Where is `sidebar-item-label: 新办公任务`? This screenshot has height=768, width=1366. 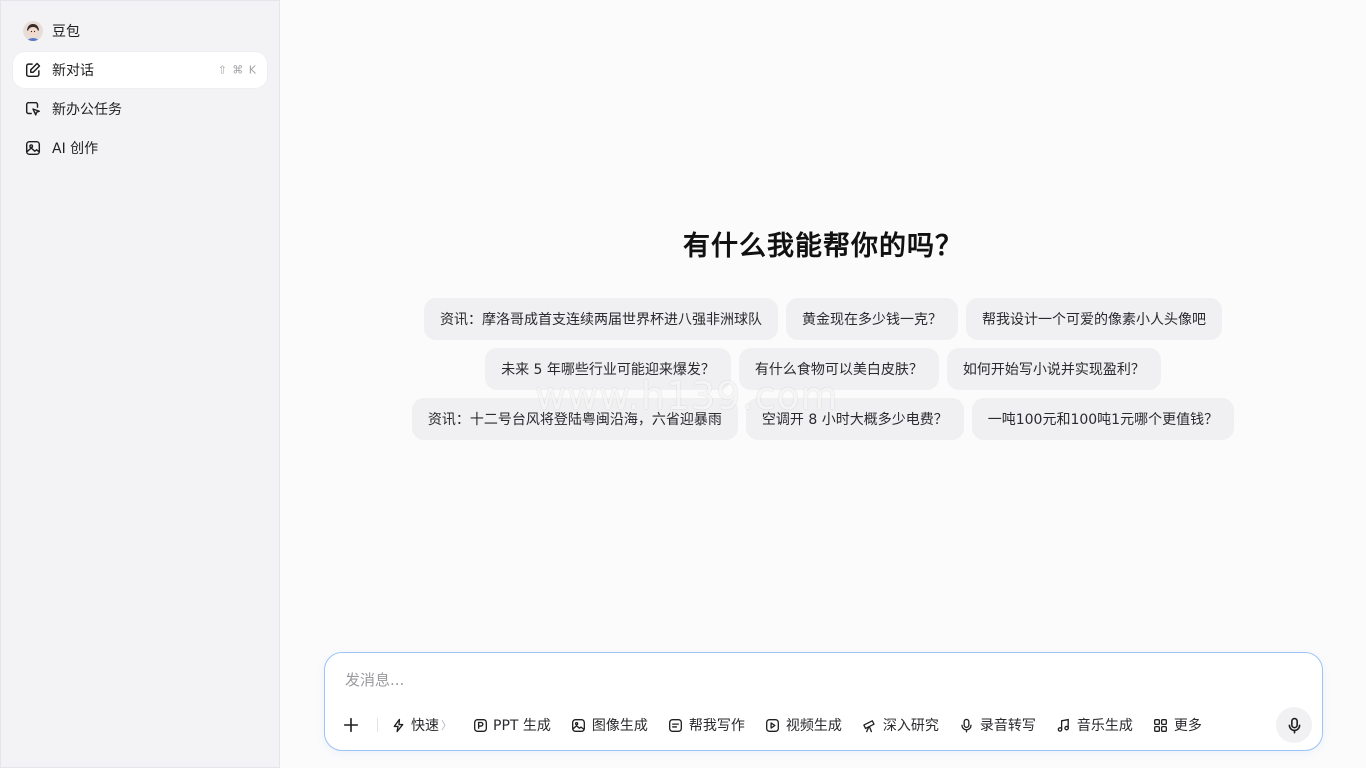 sidebar-item-label: 新办公任务 is located at coordinates (87, 110).